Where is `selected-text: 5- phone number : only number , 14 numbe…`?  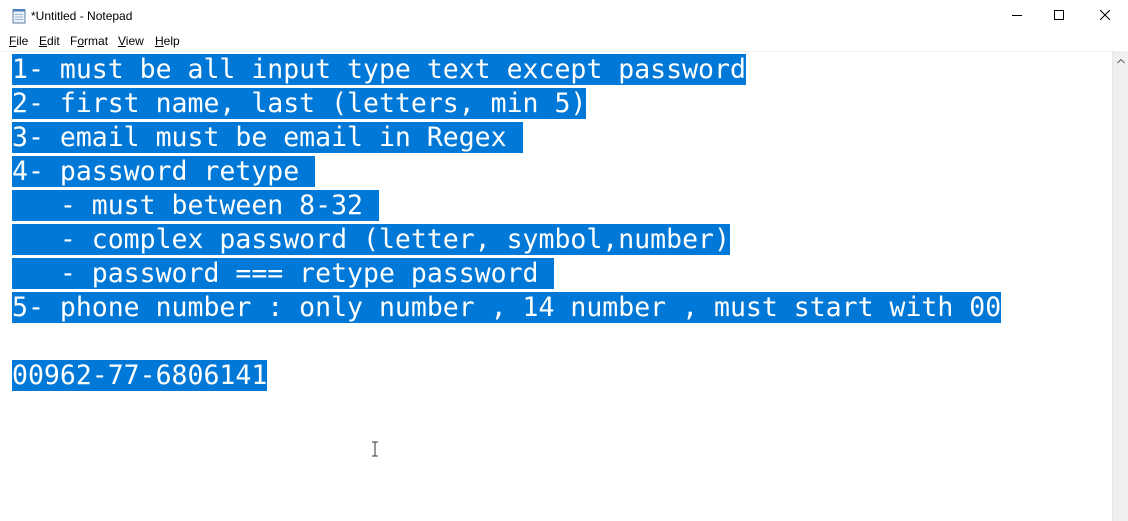 selected-text: 5- phone number : only number , 14 numbe… is located at coordinates (507, 307).